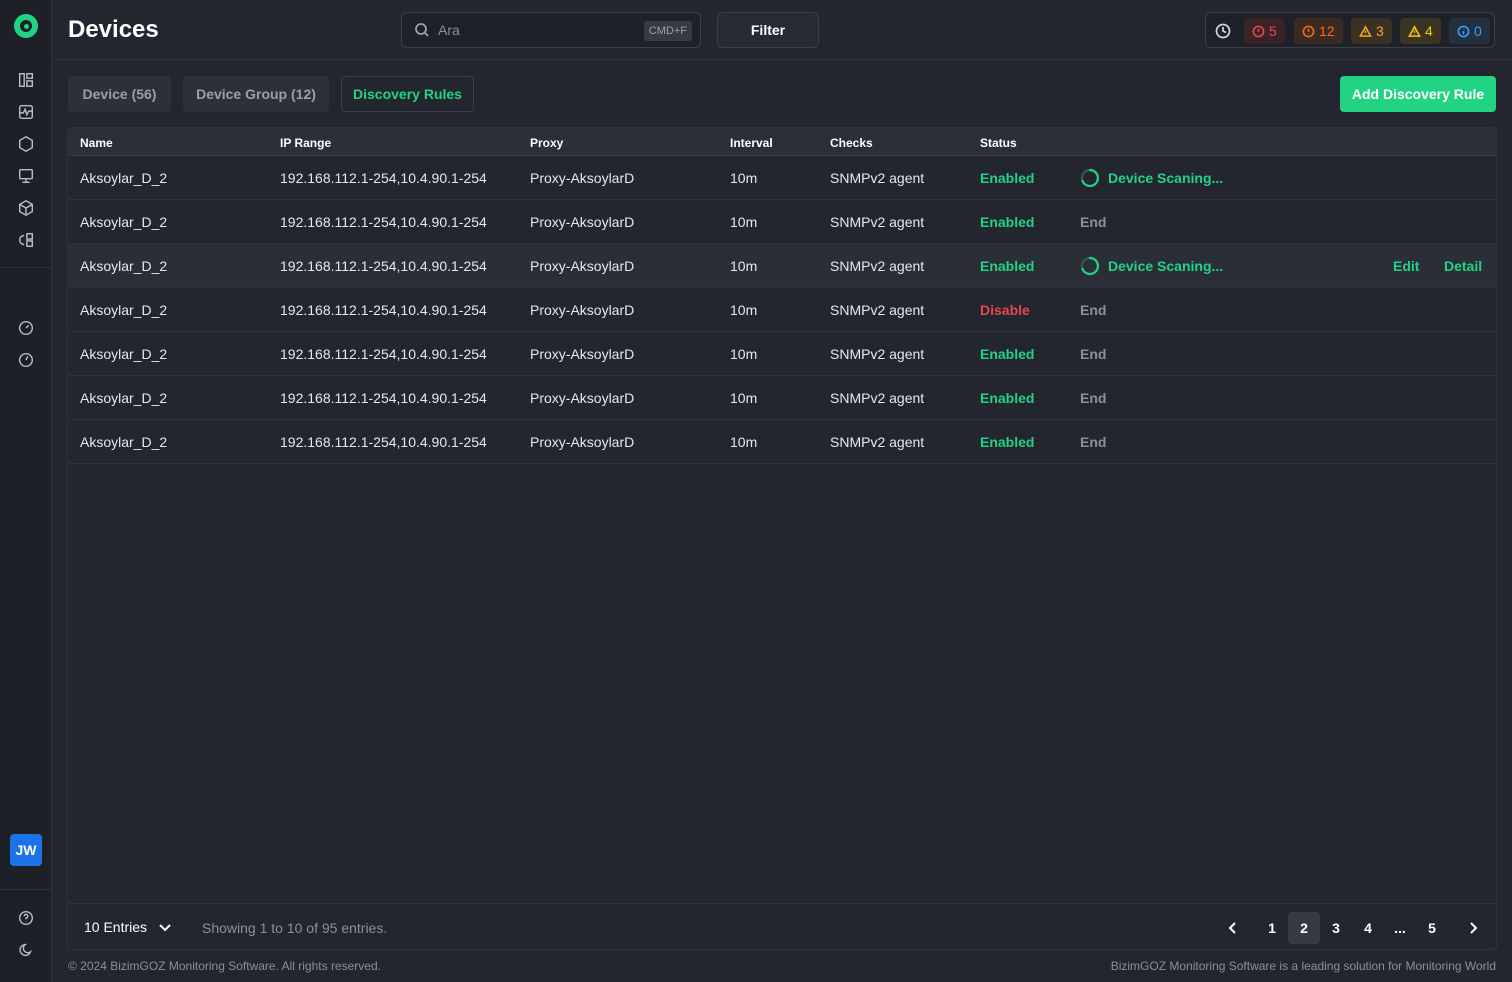 The height and width of the screenshot is (982, 1512). What do you see at coordinates (1327, 31) in the screenshot?
I see `alert-count: 12` at bounding box center [1327, 31].